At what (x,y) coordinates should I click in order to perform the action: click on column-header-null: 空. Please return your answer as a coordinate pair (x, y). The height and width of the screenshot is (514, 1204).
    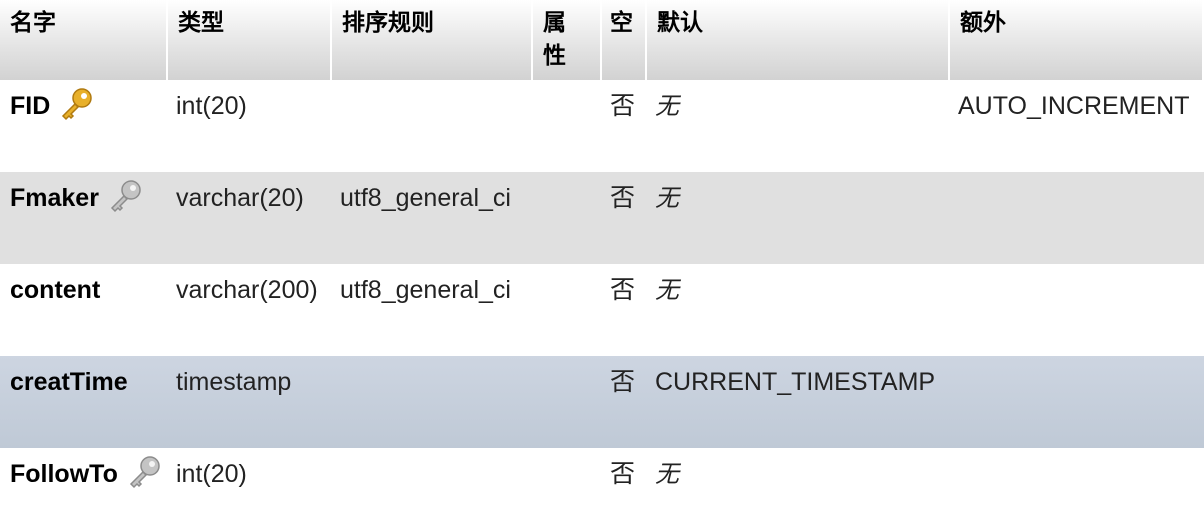
    Looking at the image, I should click on (624, 40).